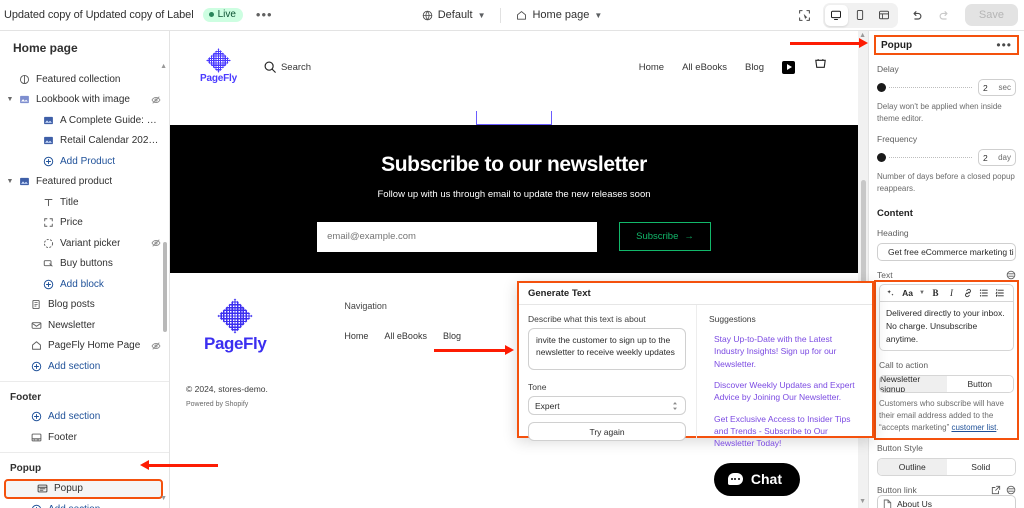 The width and height of the screenshot is (1024, 508). Describe the element at coordinates (997, 87) in the screenshot. I see `delay-value-input: 2 sec` at that location.